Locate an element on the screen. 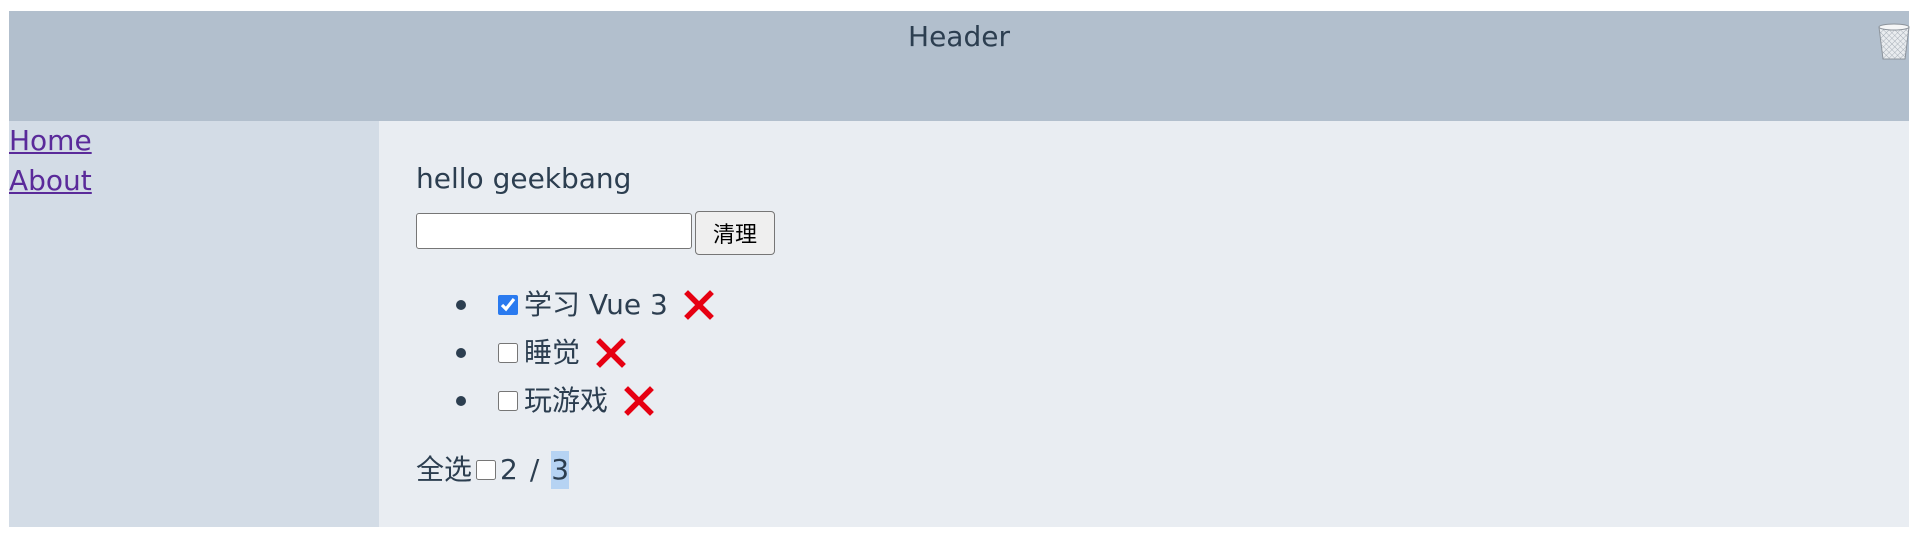 The image size is (1920, 539). select-all-label: 全选 is located at coordinates (444, 469).